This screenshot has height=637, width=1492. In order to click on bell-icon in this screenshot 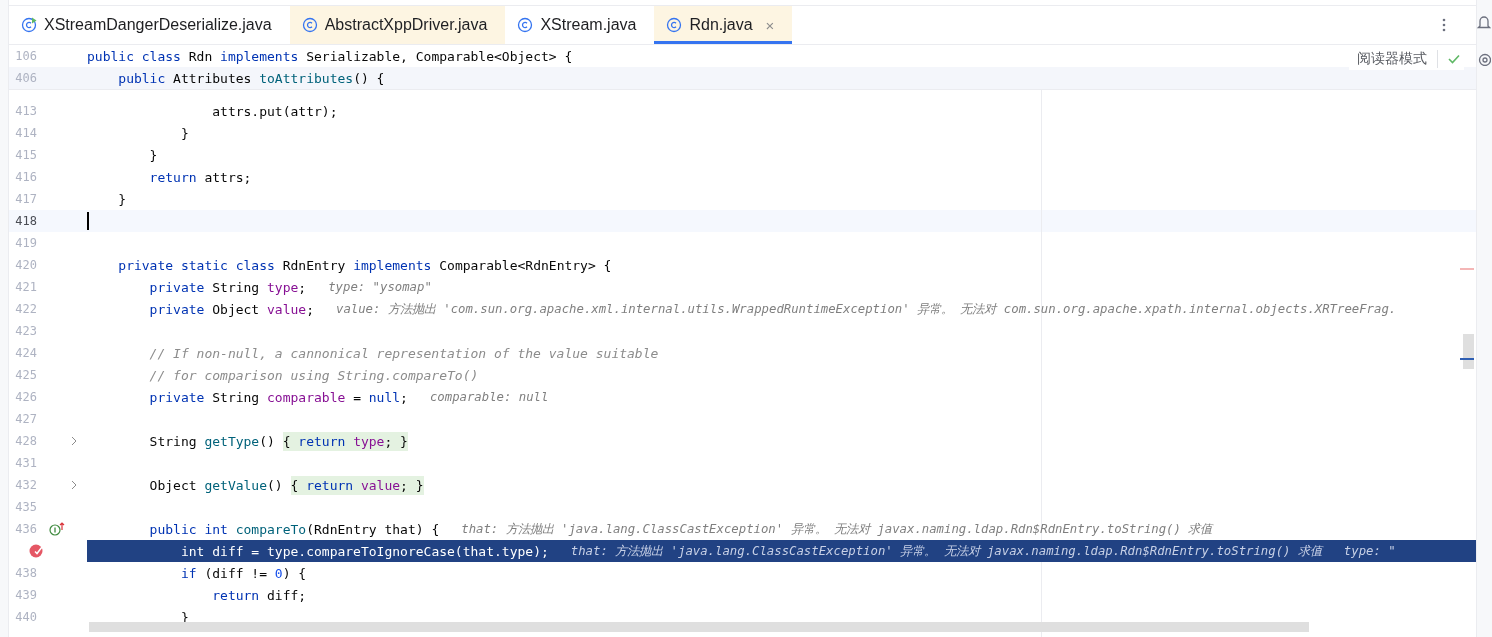, I will do `click(1484, 22)`.